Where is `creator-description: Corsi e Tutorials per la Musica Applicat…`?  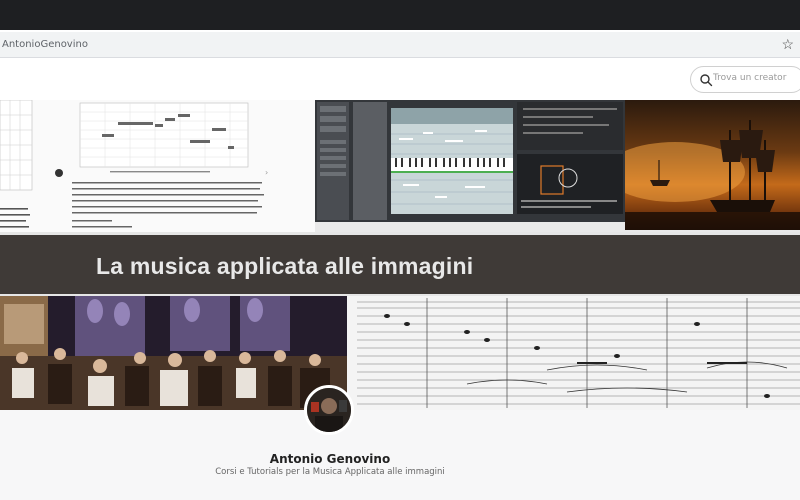 creator-description: Corsi e Tutorials per la Musica Applicat… is located at coordinates (330, 472).